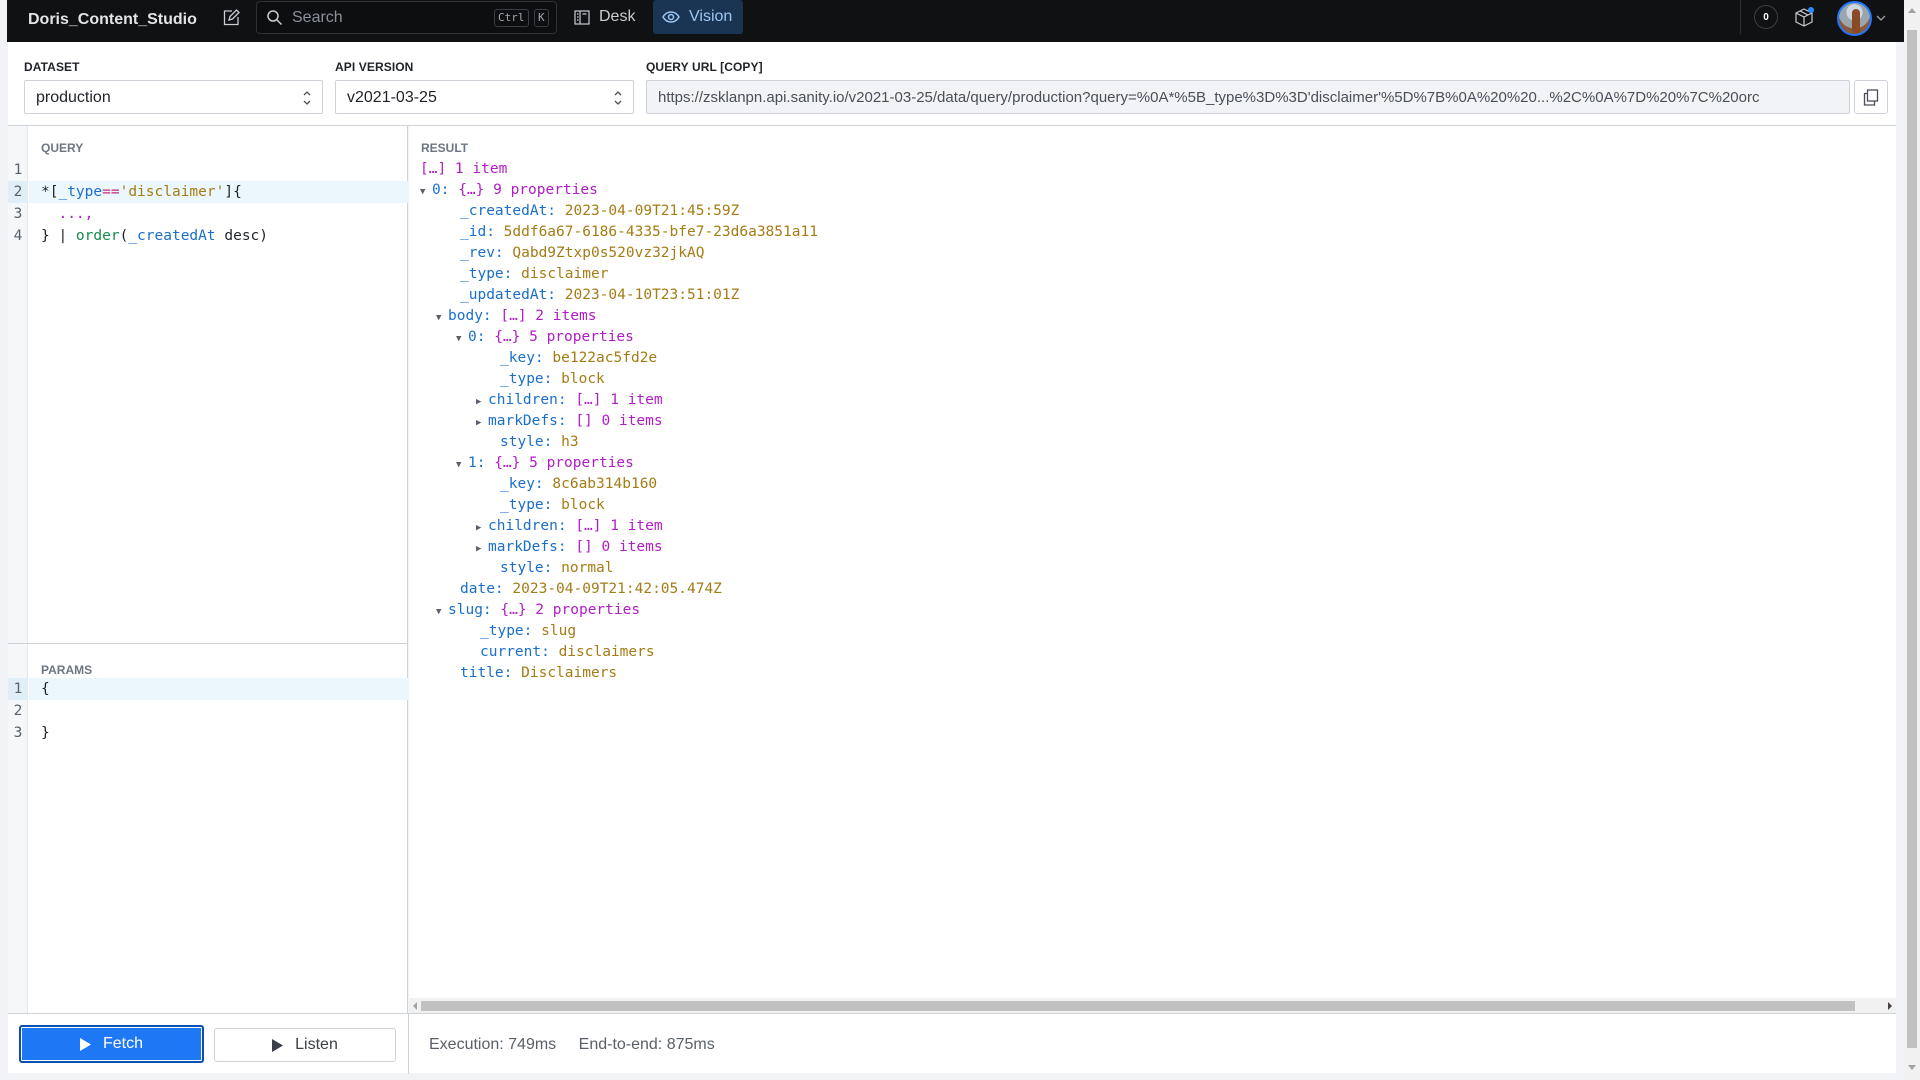  Describe the element at coordinates (1881, 18) in the screenshot. I see `chevron-down-icon` at that location.